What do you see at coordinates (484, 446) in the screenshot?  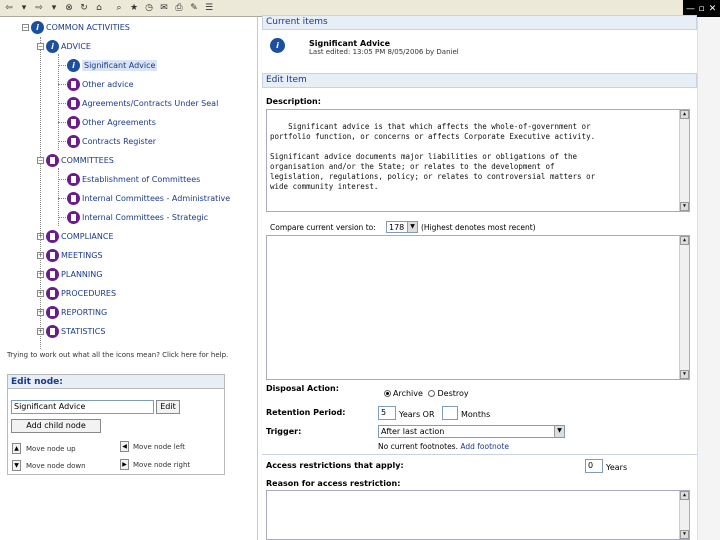 I see `add-footnote-link: Add footnote` at bounding box center [484, 446].